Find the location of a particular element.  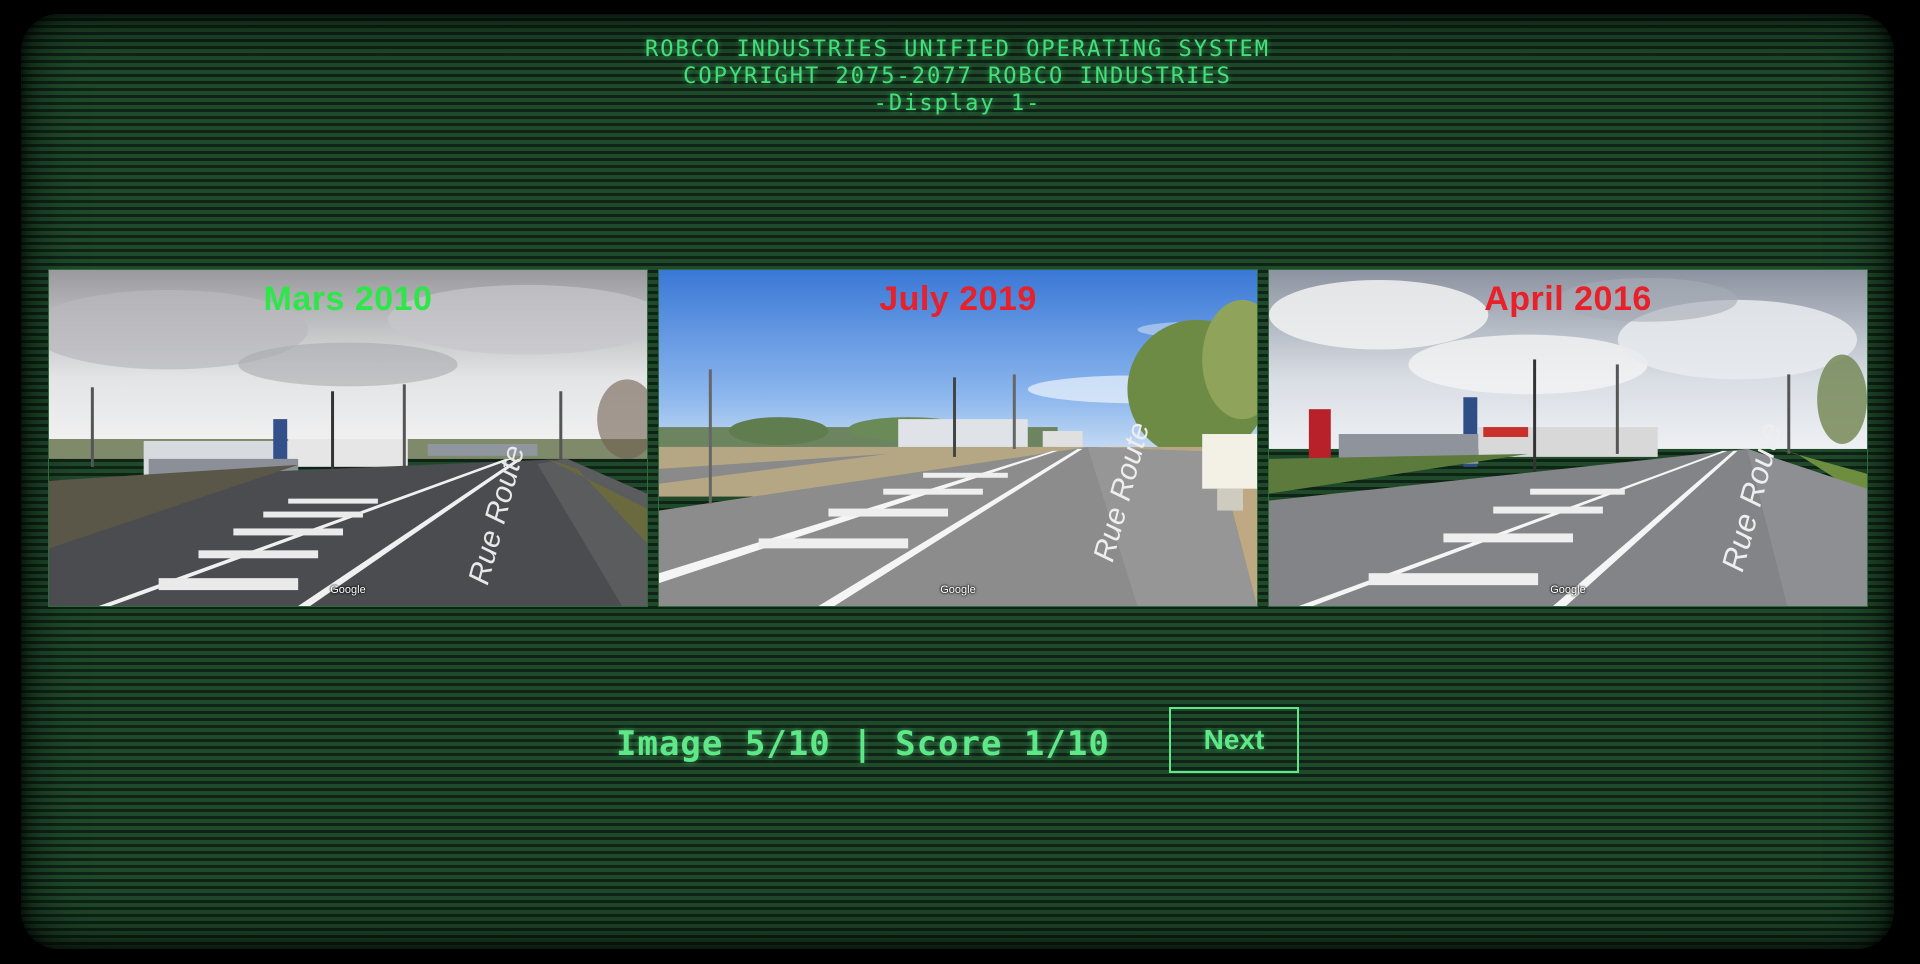

next-button: Next is located at coordinates (1234, 740).